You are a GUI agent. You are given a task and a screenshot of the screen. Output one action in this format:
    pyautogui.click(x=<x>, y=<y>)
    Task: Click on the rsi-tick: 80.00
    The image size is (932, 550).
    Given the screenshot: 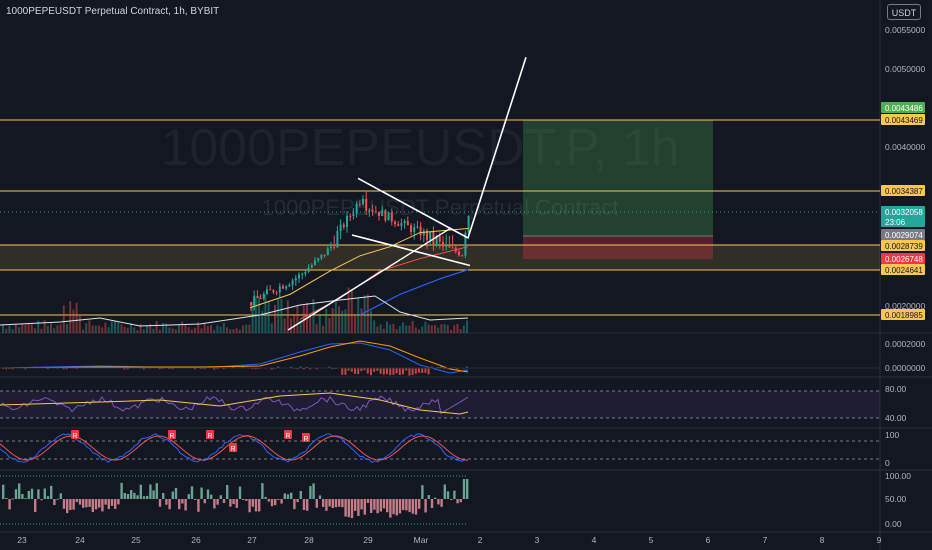 What is the action you would take?
    pyautogui.click(x=896, y=389)
    